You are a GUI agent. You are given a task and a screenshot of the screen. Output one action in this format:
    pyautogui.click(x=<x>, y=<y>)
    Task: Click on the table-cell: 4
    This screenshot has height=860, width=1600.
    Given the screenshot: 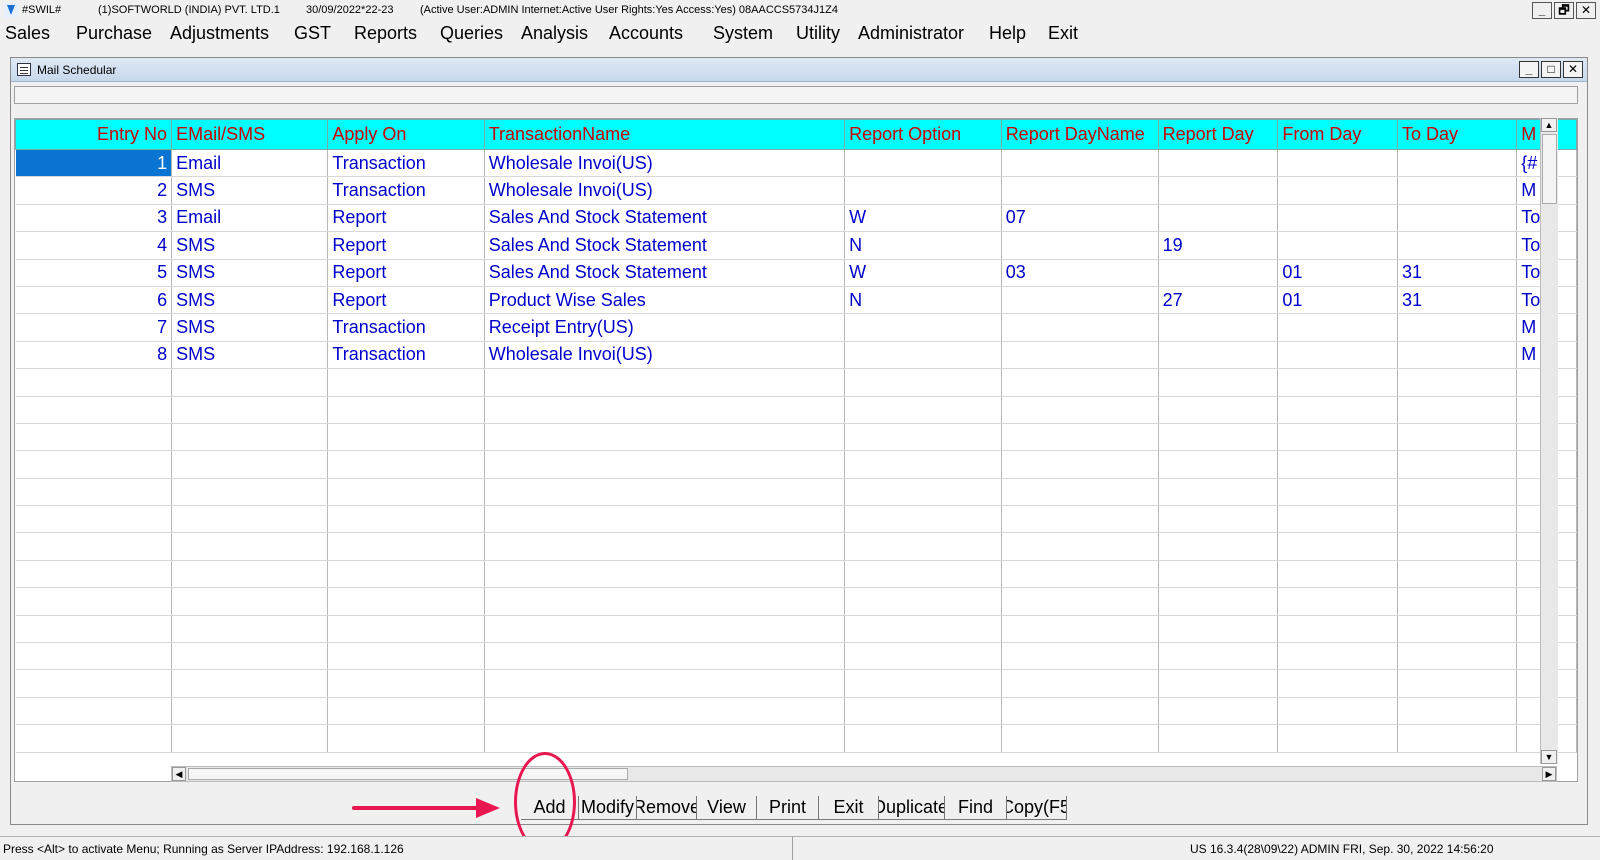 What is the action you would take?
    pyautogui.click(x=94, y=245)
    